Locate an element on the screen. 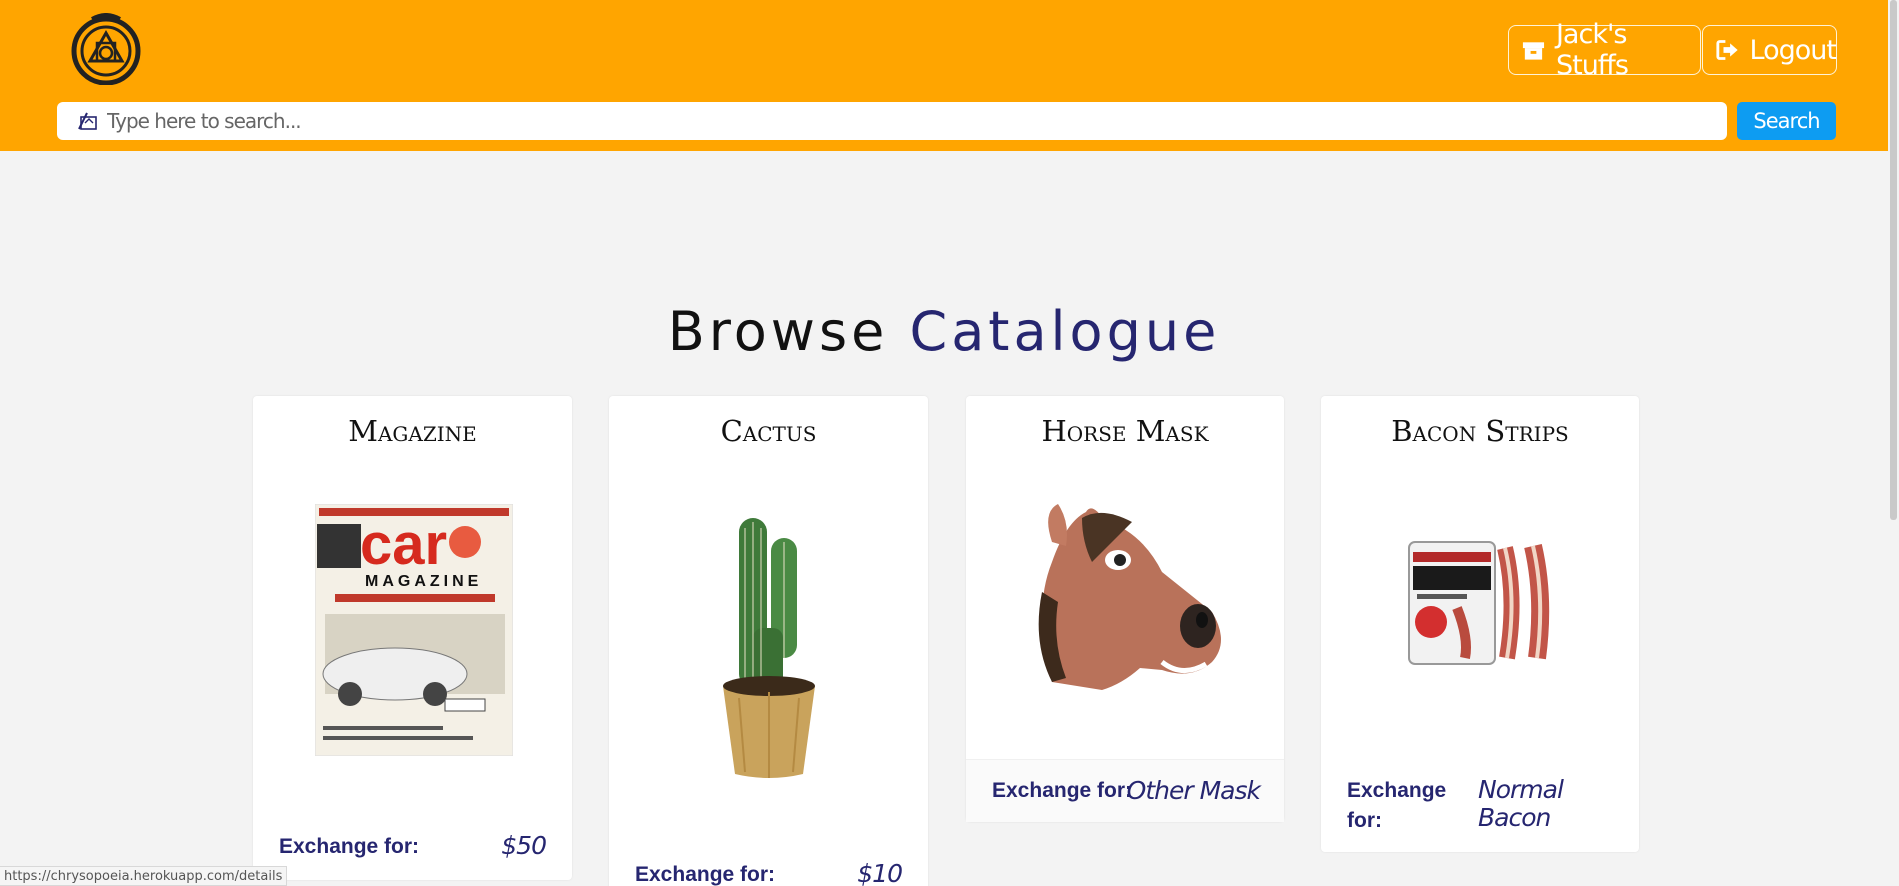 The image size is (1899, 886). catalogue-card-magazine: Magazine car MAGAZINE Exchange for: $50 is located at coordinates (412, 638).